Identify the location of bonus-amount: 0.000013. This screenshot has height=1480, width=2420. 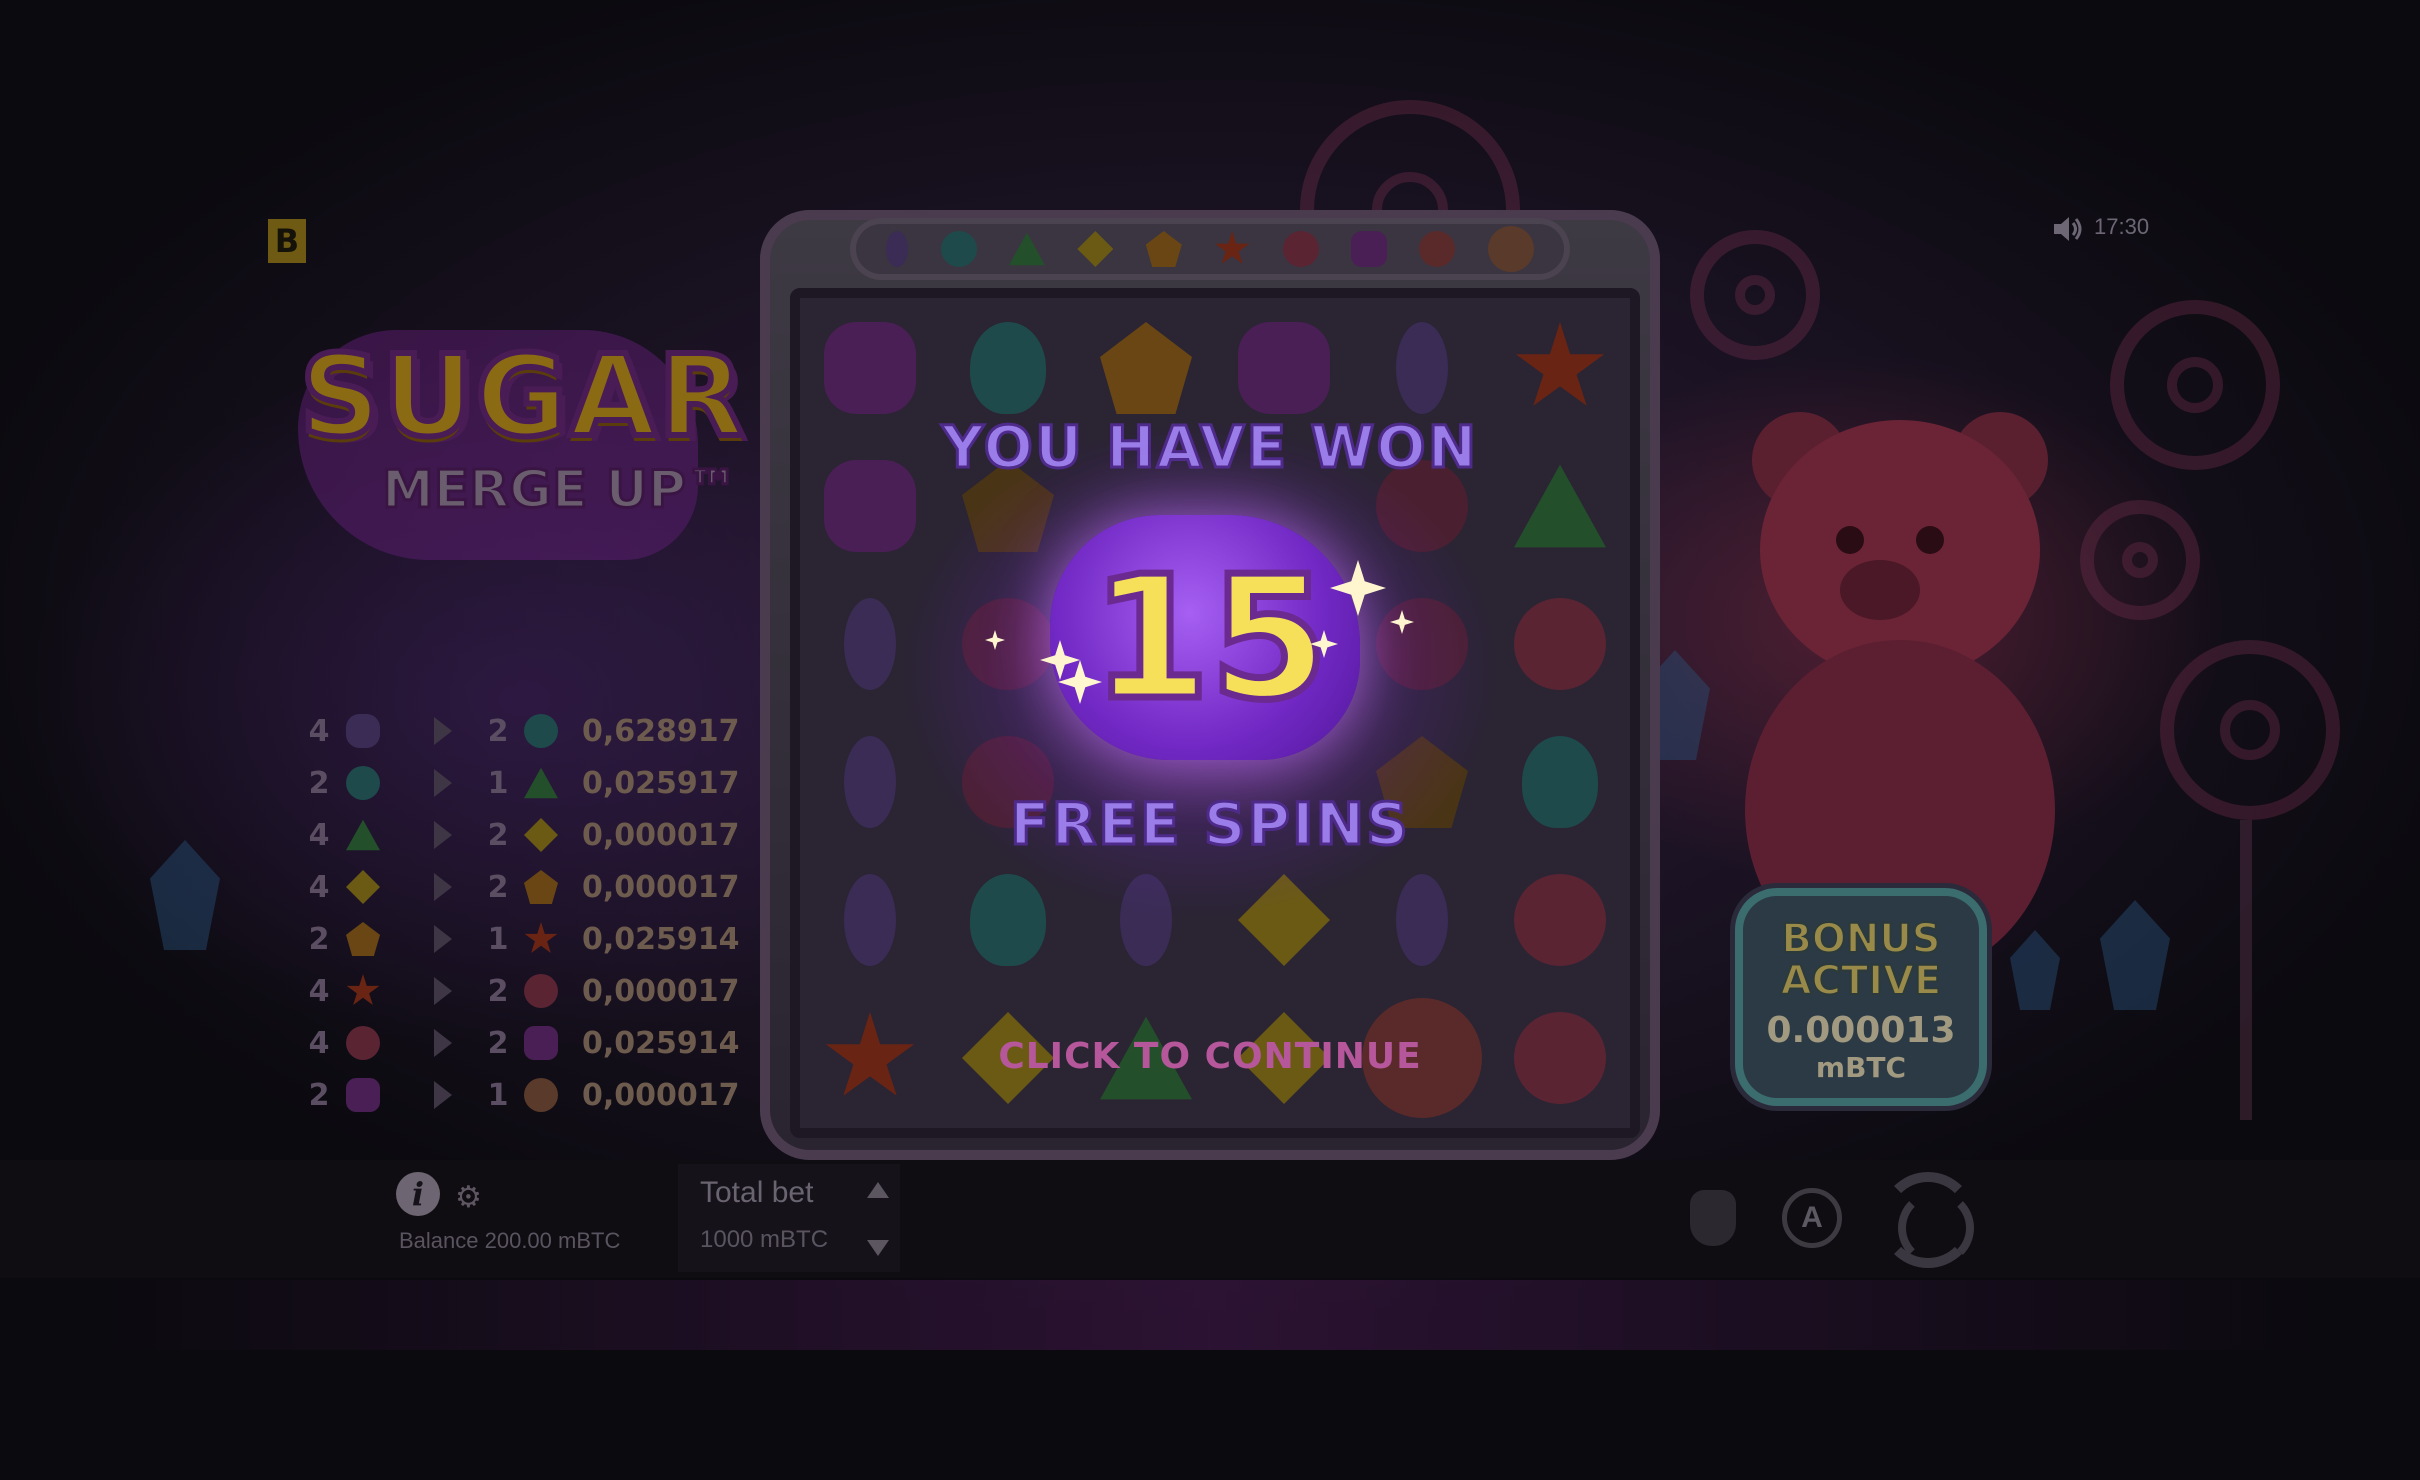
(1861, 1030).